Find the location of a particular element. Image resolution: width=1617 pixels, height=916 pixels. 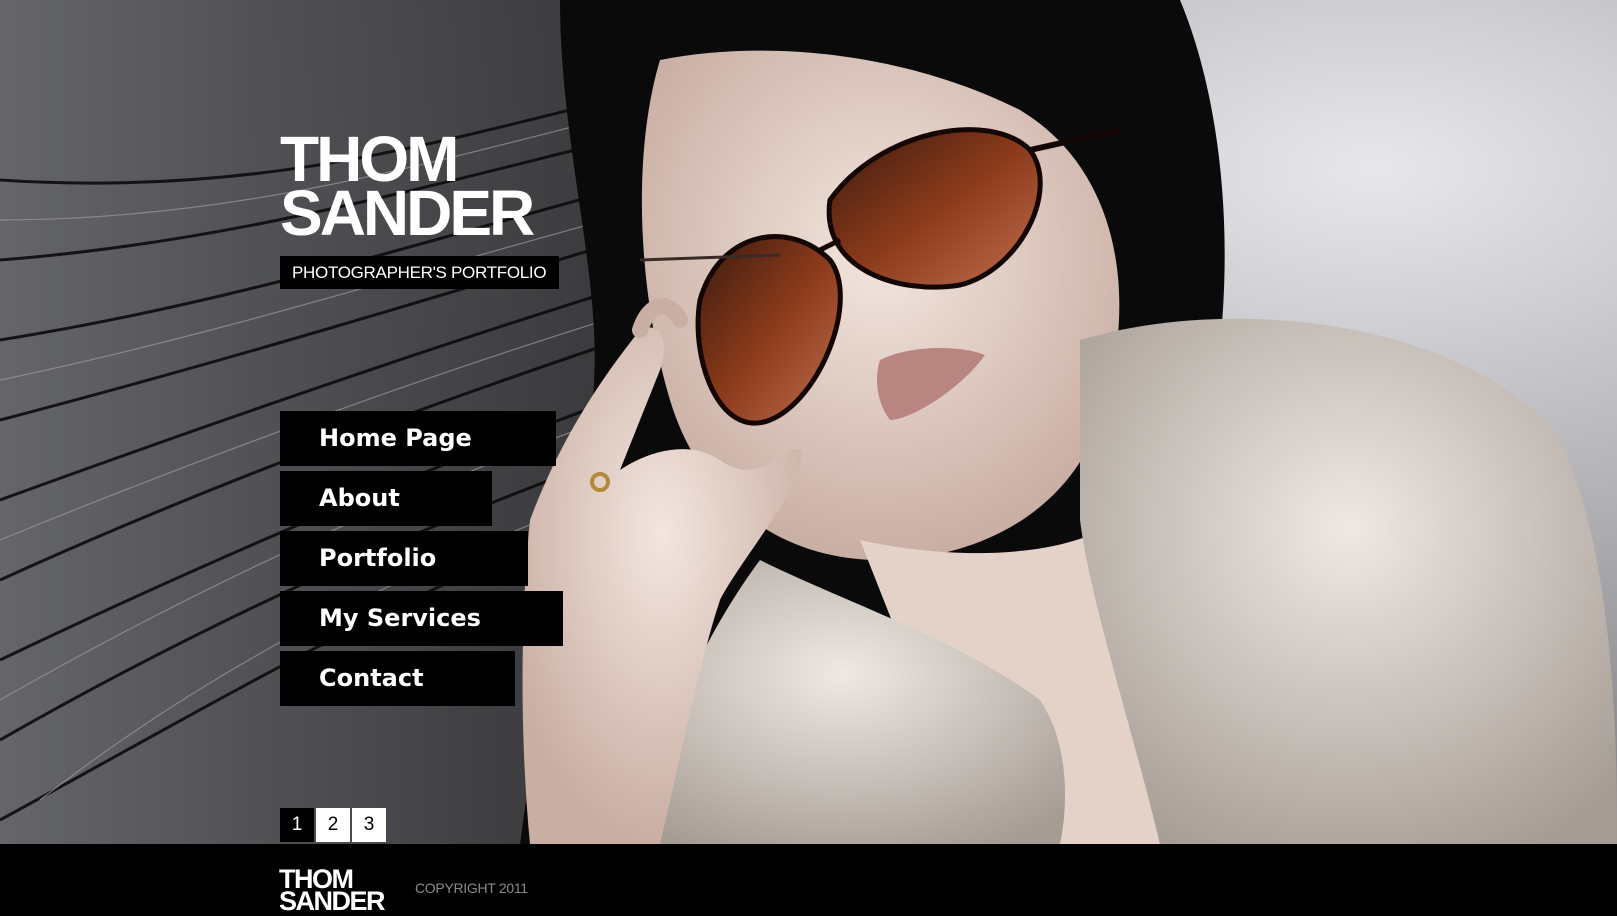

footer-logo: THOM SANDER is located at coordinates (332, 891).